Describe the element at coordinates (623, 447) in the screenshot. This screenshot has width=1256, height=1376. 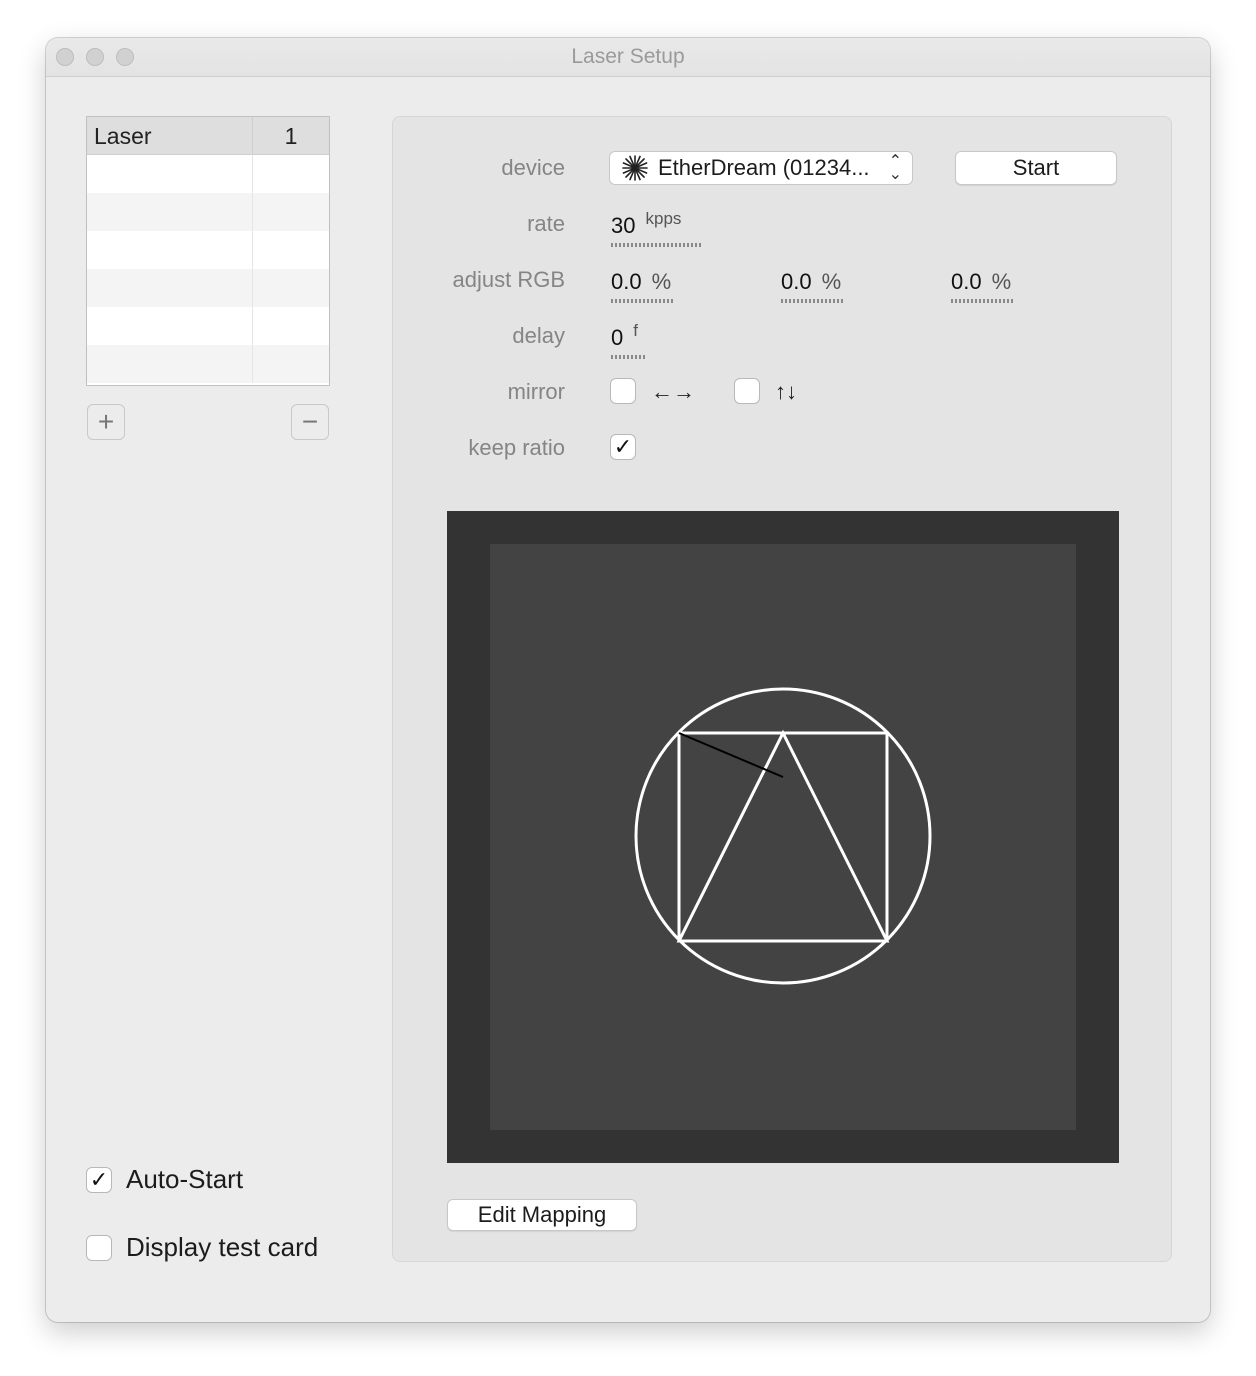
I see `keep-ratio-checkbox: ✓` at that location.